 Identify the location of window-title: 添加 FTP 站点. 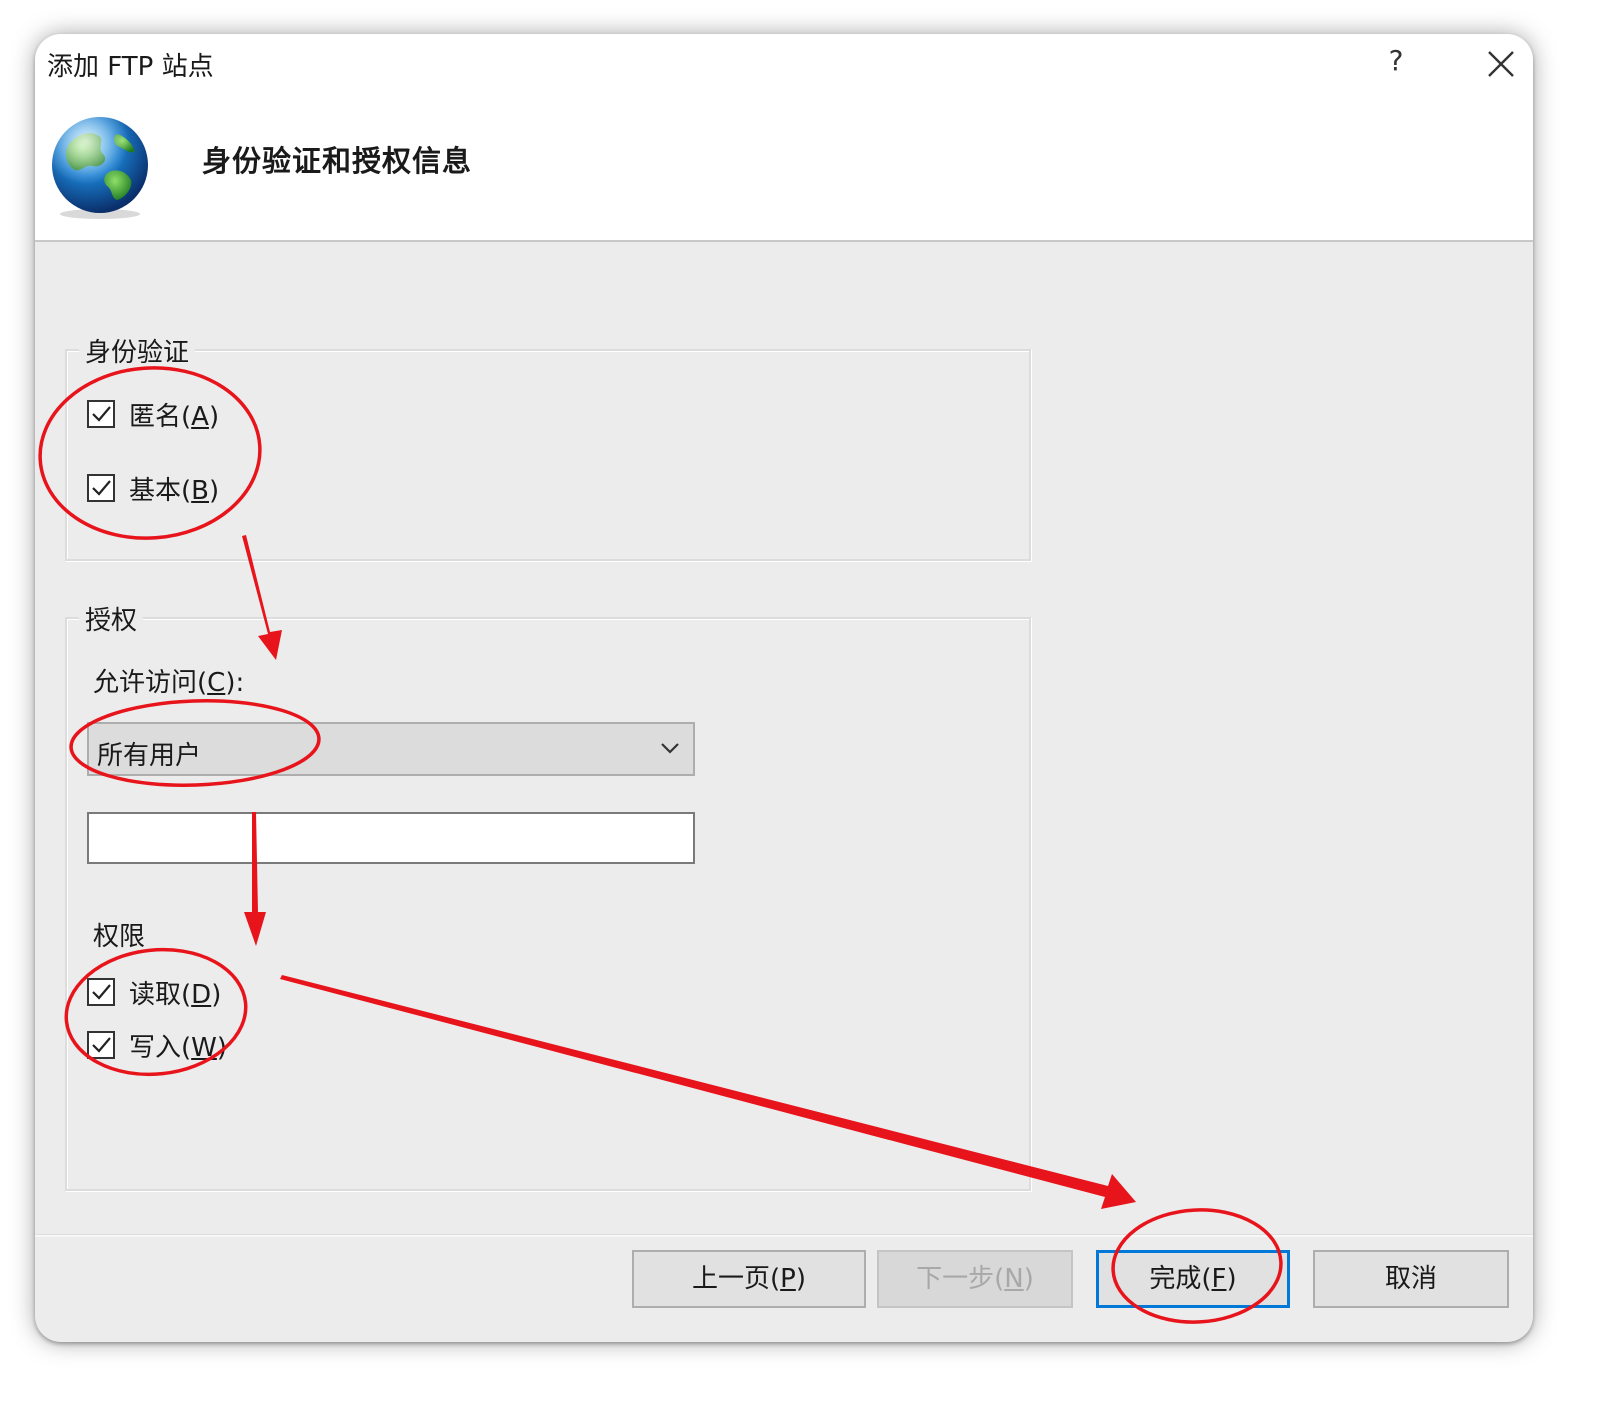
(130, 67).